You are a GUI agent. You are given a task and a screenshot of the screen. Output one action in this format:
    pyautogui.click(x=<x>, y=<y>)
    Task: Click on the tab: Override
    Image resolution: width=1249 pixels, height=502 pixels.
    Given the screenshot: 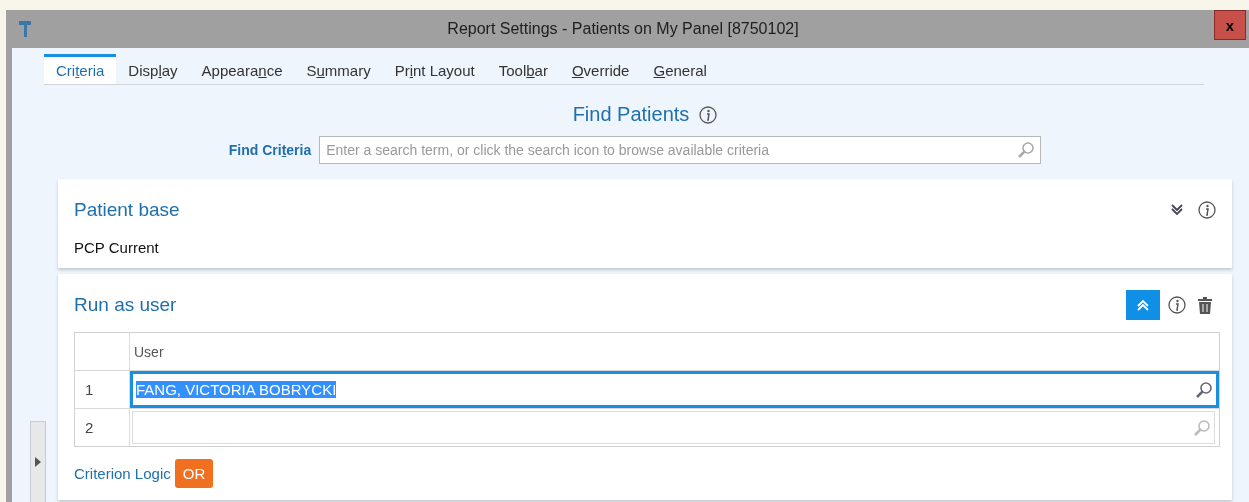 What is the action you would take?
    pyautogui.click(x=600, y=69)
    